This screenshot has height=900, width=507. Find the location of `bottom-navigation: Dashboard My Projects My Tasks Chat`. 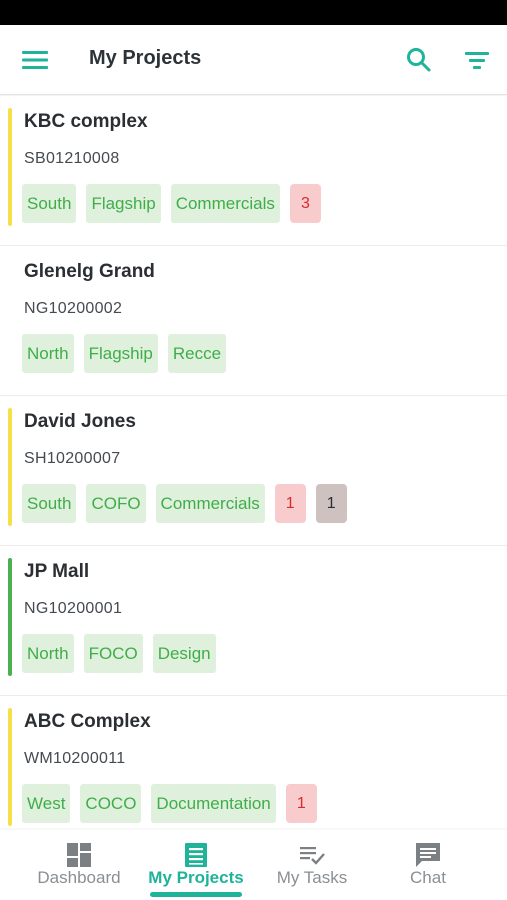

bottom-navigation: Dashboard My Projects My Tasks Chat is located at coordinates (253, 865).